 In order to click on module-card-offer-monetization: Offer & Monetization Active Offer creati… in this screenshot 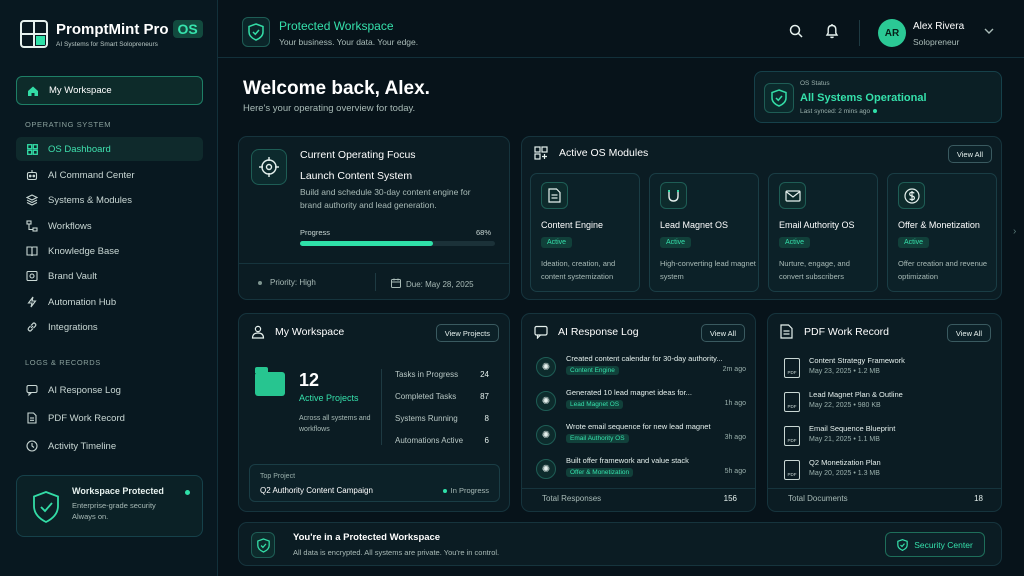, I will do `click(942, 232)`.